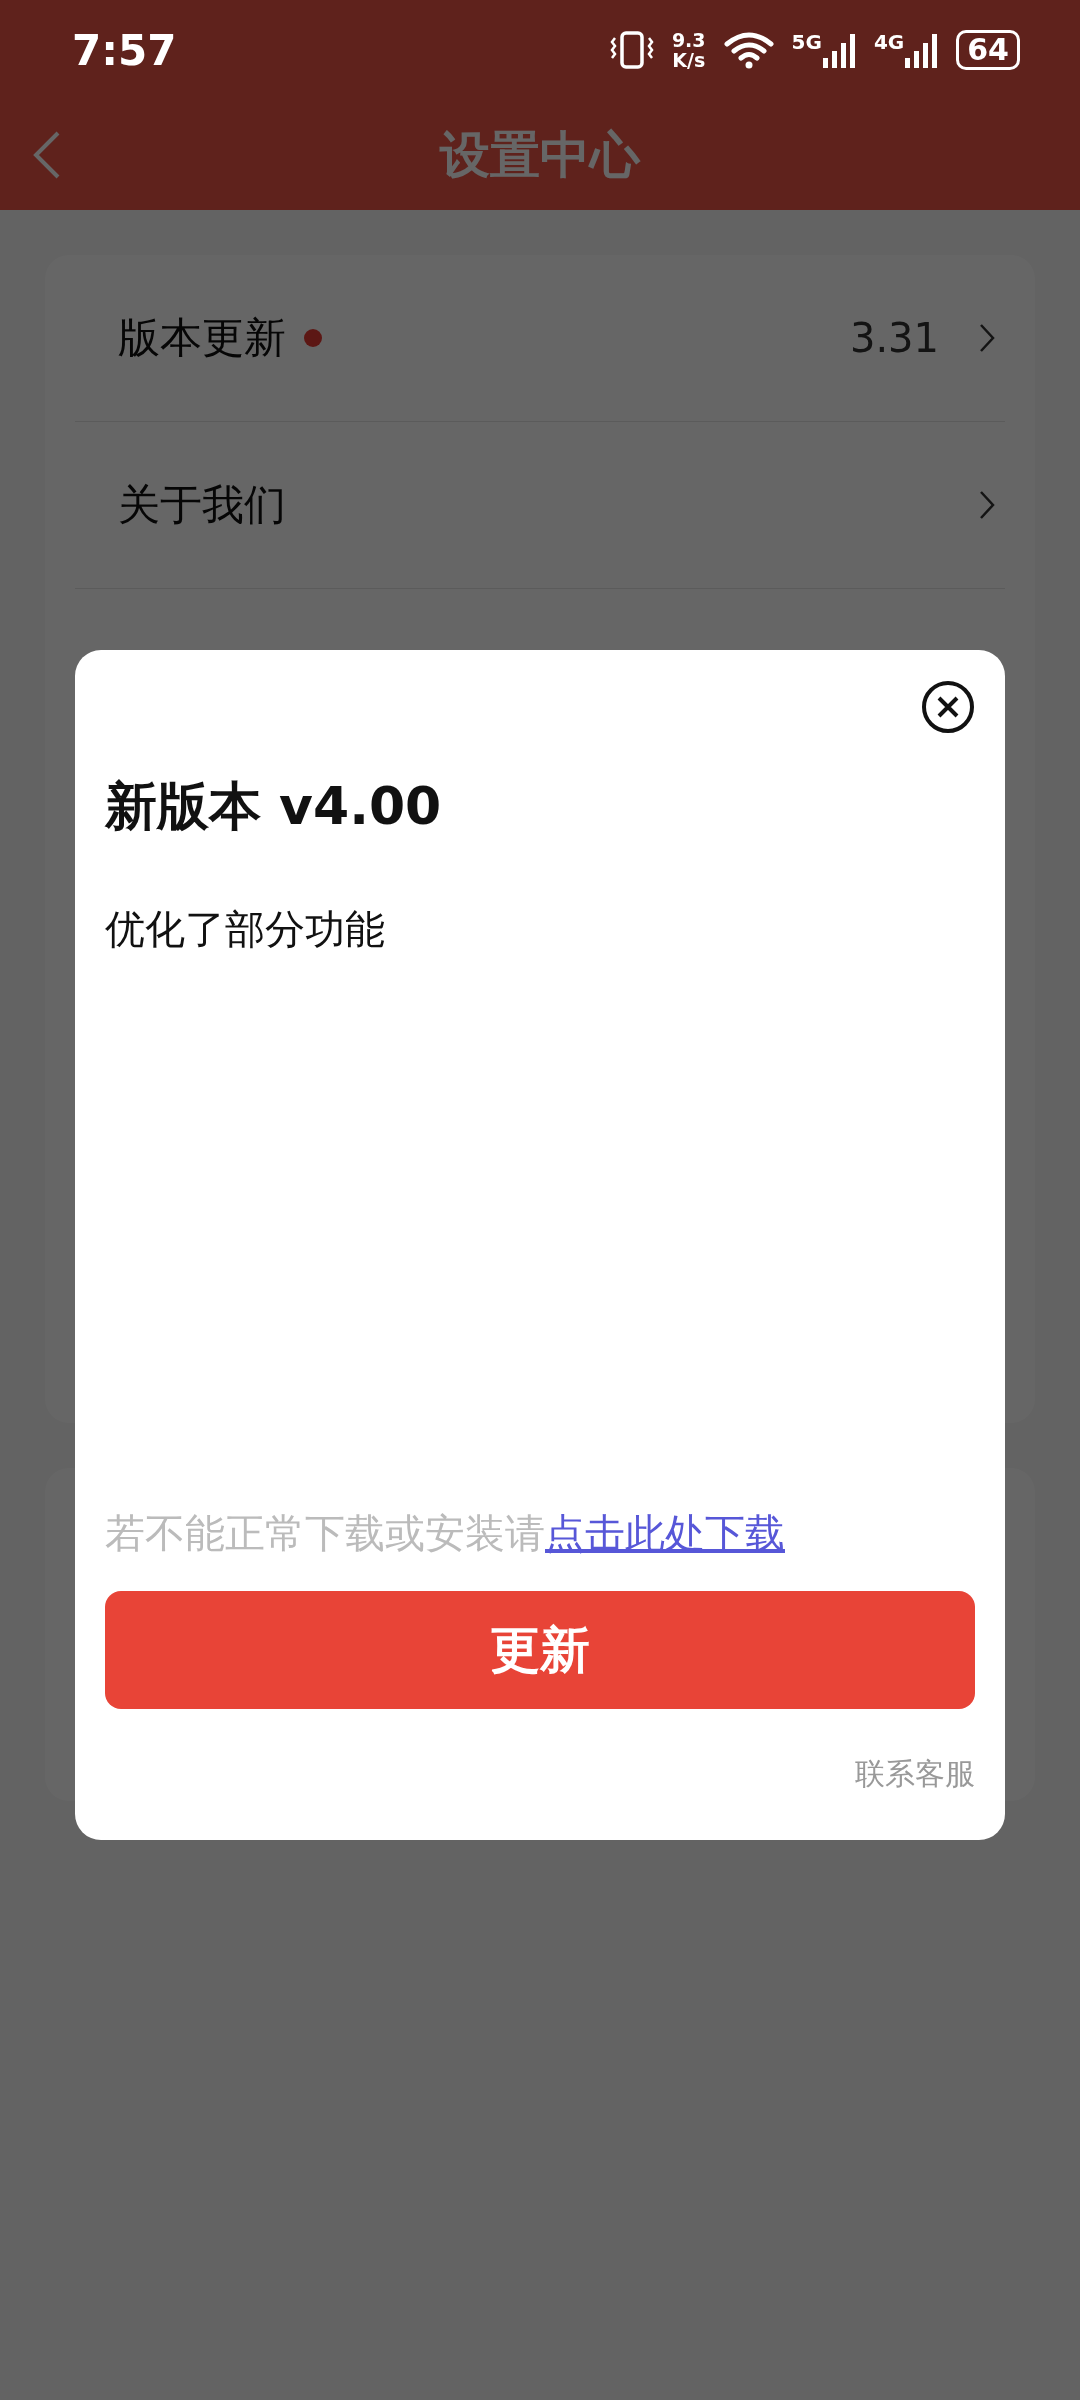 The image size is (1080, 2400). Describe the element at coordinates (689, 60) in the screenshot. I see `net-speed-unit: K/s` at that location.